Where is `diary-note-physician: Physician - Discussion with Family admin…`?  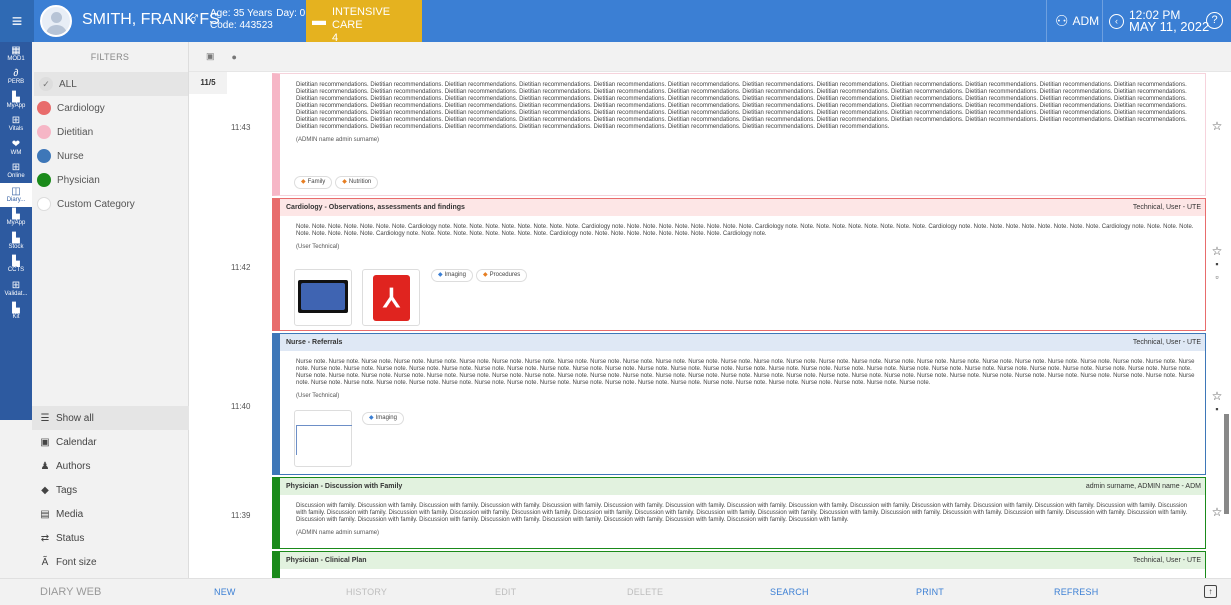
diary-note-physician: Physician - Discussion with Family admin… is located at coordinates (739, 513).